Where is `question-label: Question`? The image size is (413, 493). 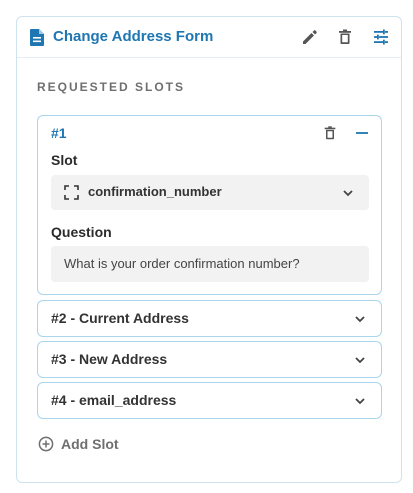 question-label: Question is located at coordinates (81, 232).